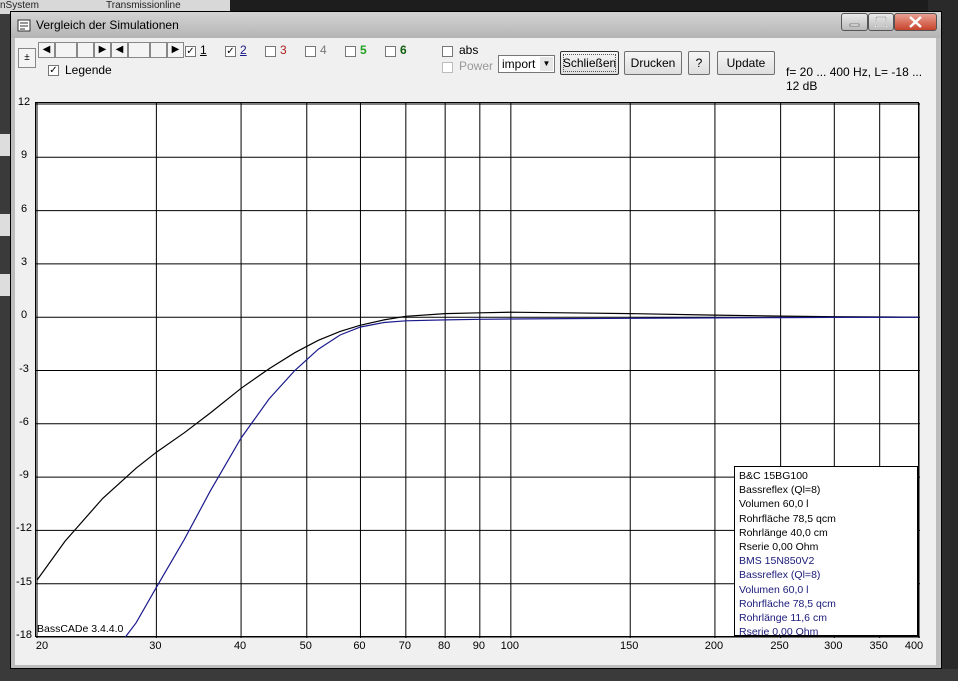 The width and height of the screenshot is (958, 681). I want to click on nav-prev-button, so click(66, 50).